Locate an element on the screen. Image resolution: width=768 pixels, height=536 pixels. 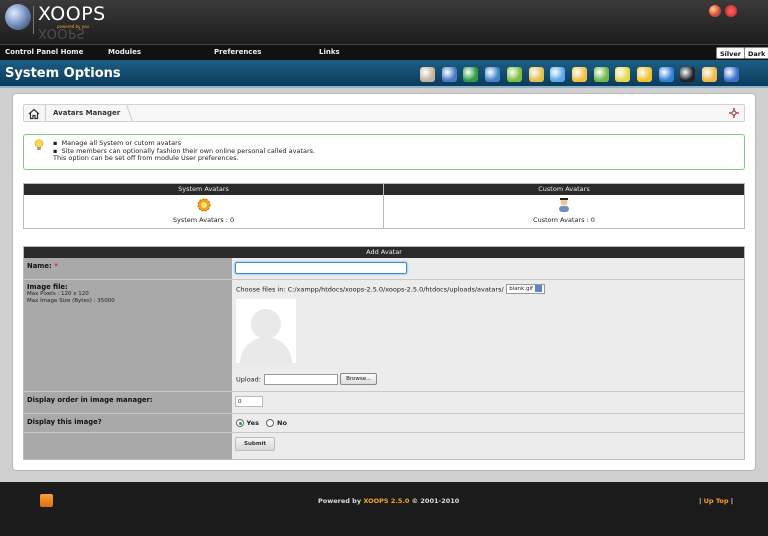
top-header: XOOPS powered by you XOOPS is located at coordinates (384, 22).